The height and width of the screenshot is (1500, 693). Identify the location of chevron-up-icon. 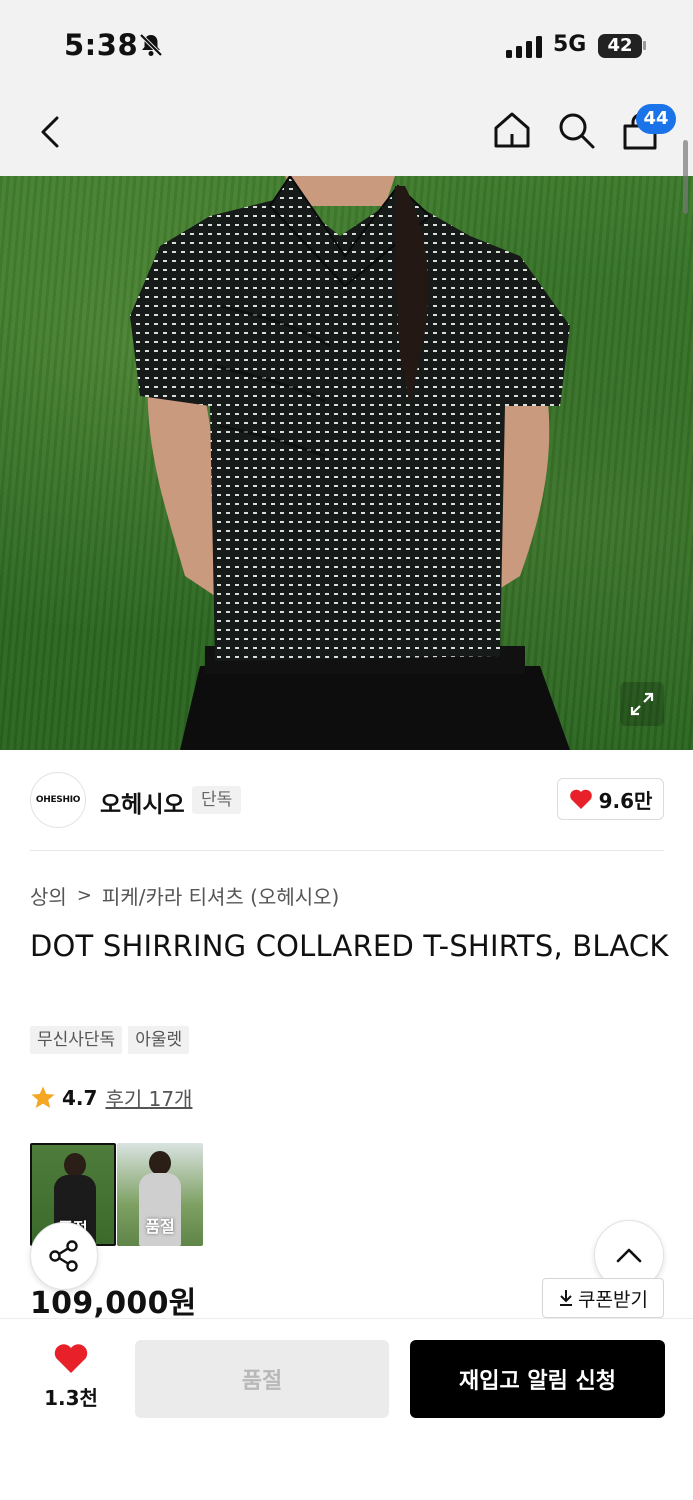
(629, 1255).